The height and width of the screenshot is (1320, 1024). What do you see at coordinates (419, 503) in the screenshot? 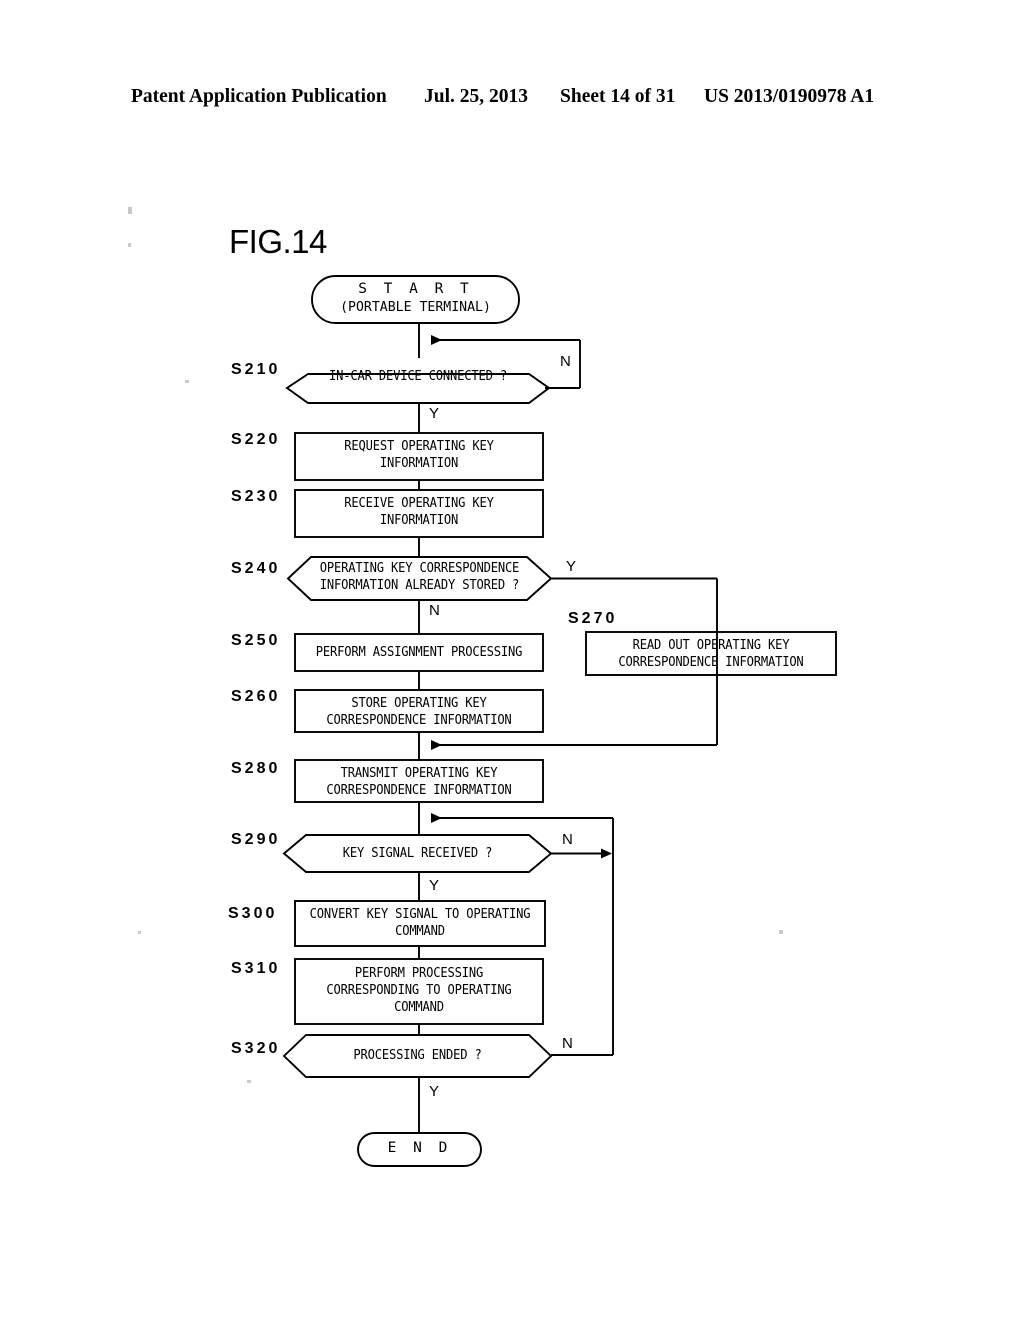
I see `s230-text-line1: RECEIVE OPERATING KEY` at bounding box center [419, 503].